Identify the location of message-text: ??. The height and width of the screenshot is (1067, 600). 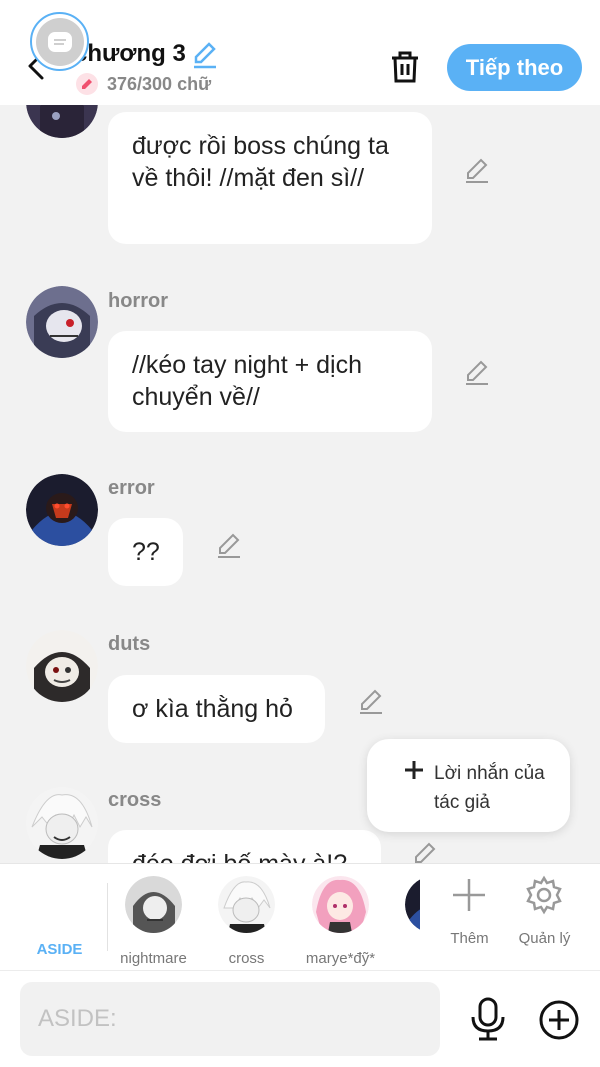
(146, 552).